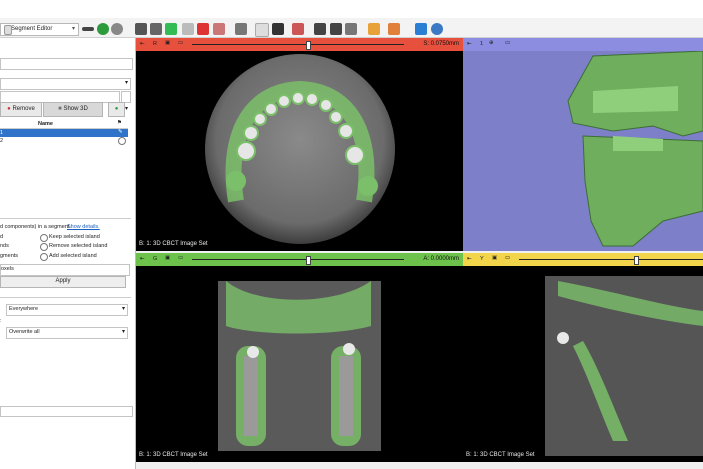 This screenshot has height=469, width=703. Describe the element at coordinates (437, 29) in the screenshot. I see `python-icon` at that location.